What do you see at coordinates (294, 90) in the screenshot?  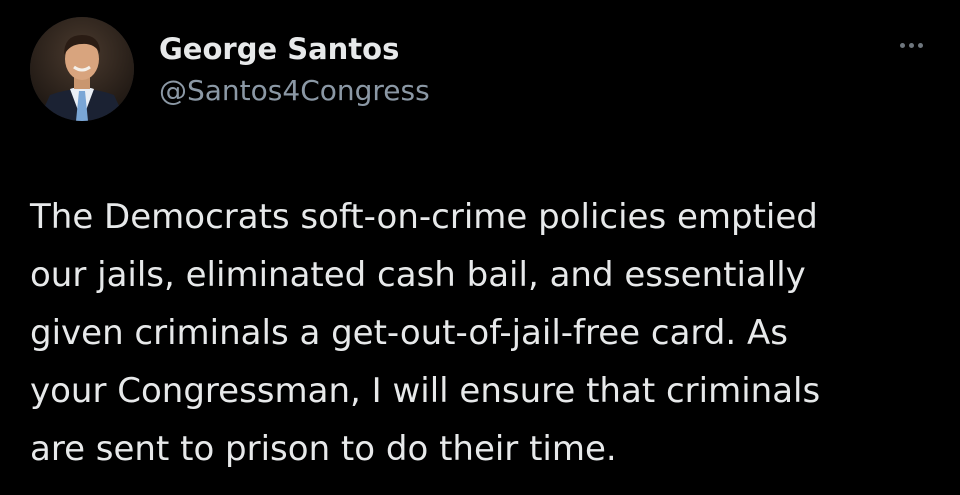 I see `author-handle: @Santos4Congress` at bounding box center [294, 90].